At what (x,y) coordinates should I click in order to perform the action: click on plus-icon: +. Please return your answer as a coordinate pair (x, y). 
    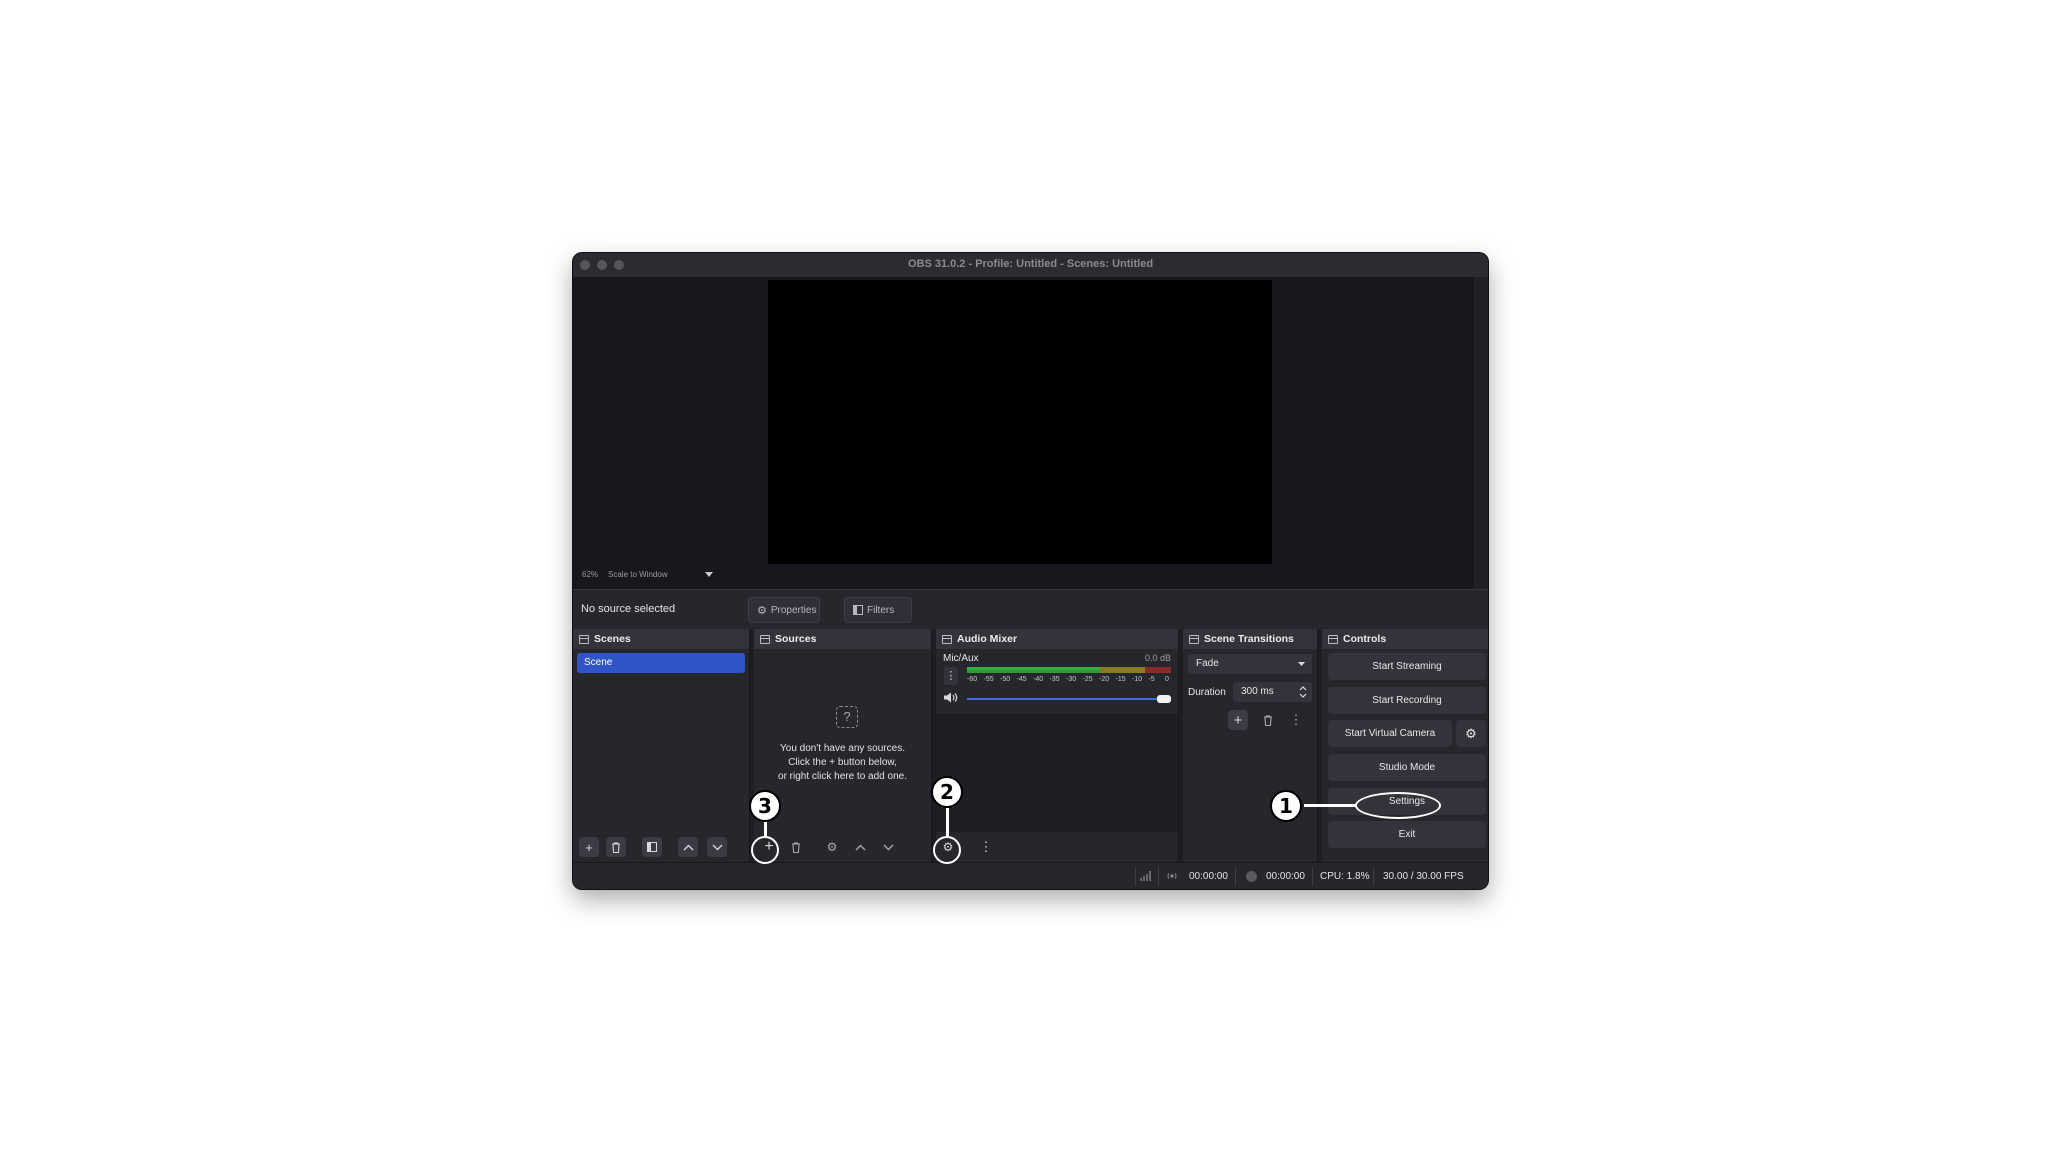
    Looking at the image, I should click on (589, 847).